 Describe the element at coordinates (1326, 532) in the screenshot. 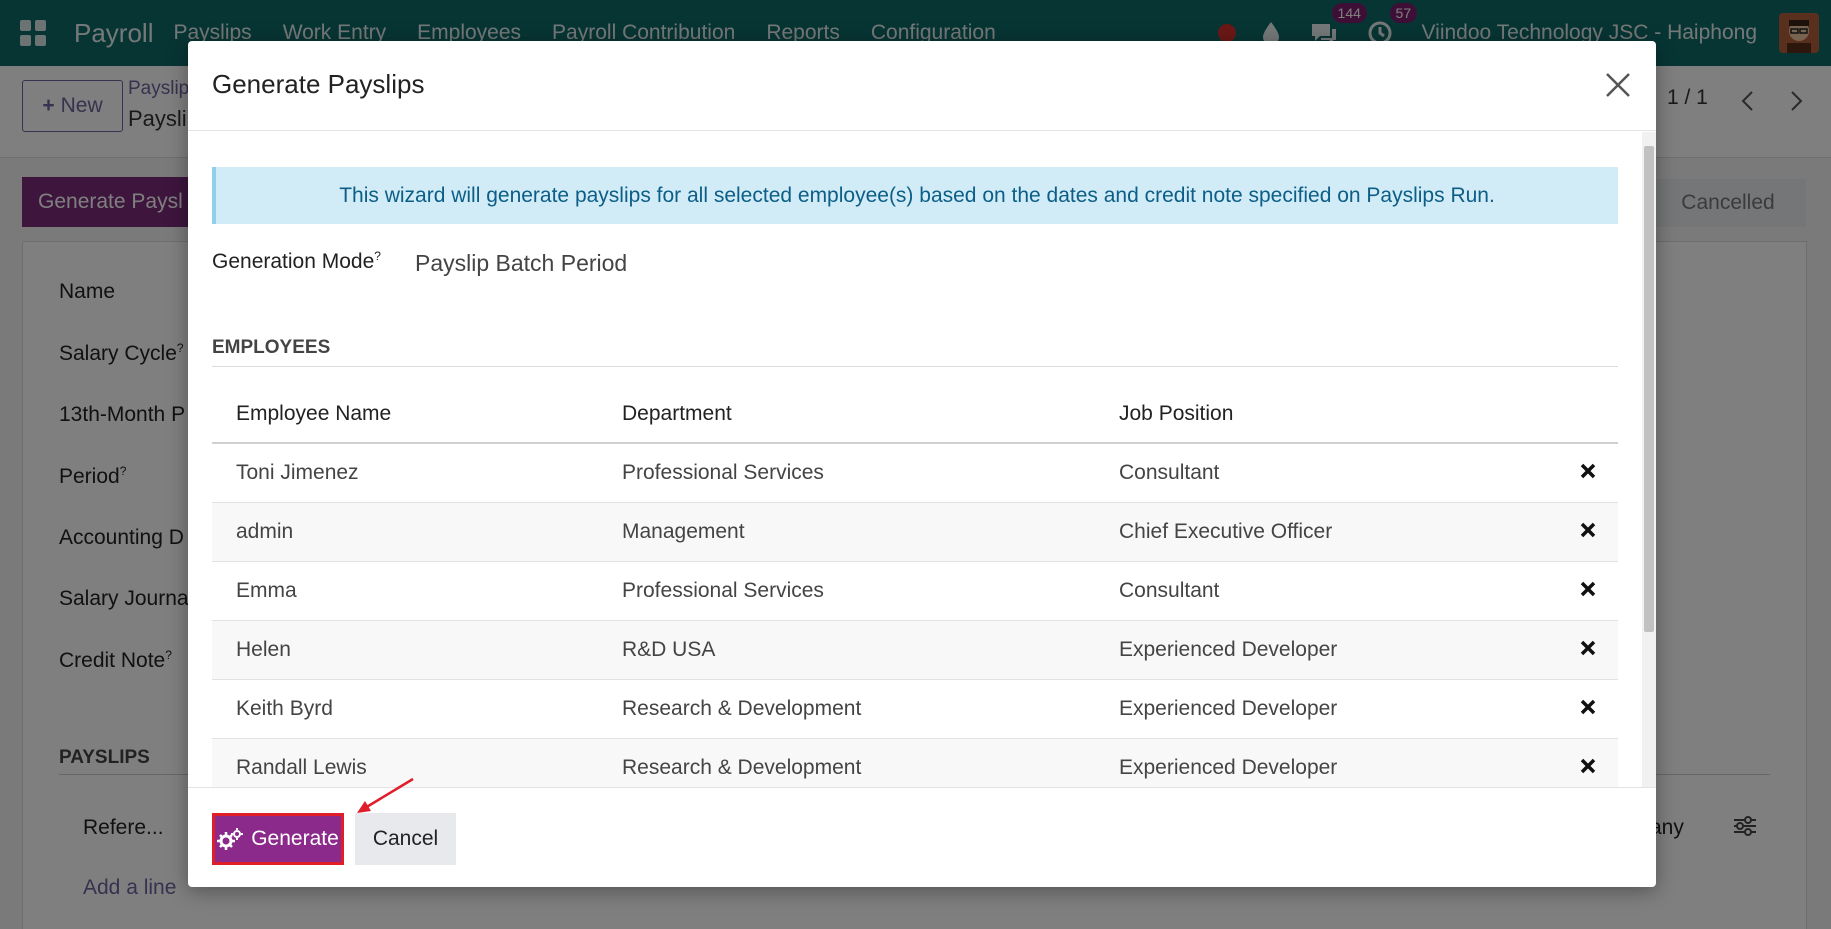

I see `cell-job-position: Chief Executive Officer` at that location.